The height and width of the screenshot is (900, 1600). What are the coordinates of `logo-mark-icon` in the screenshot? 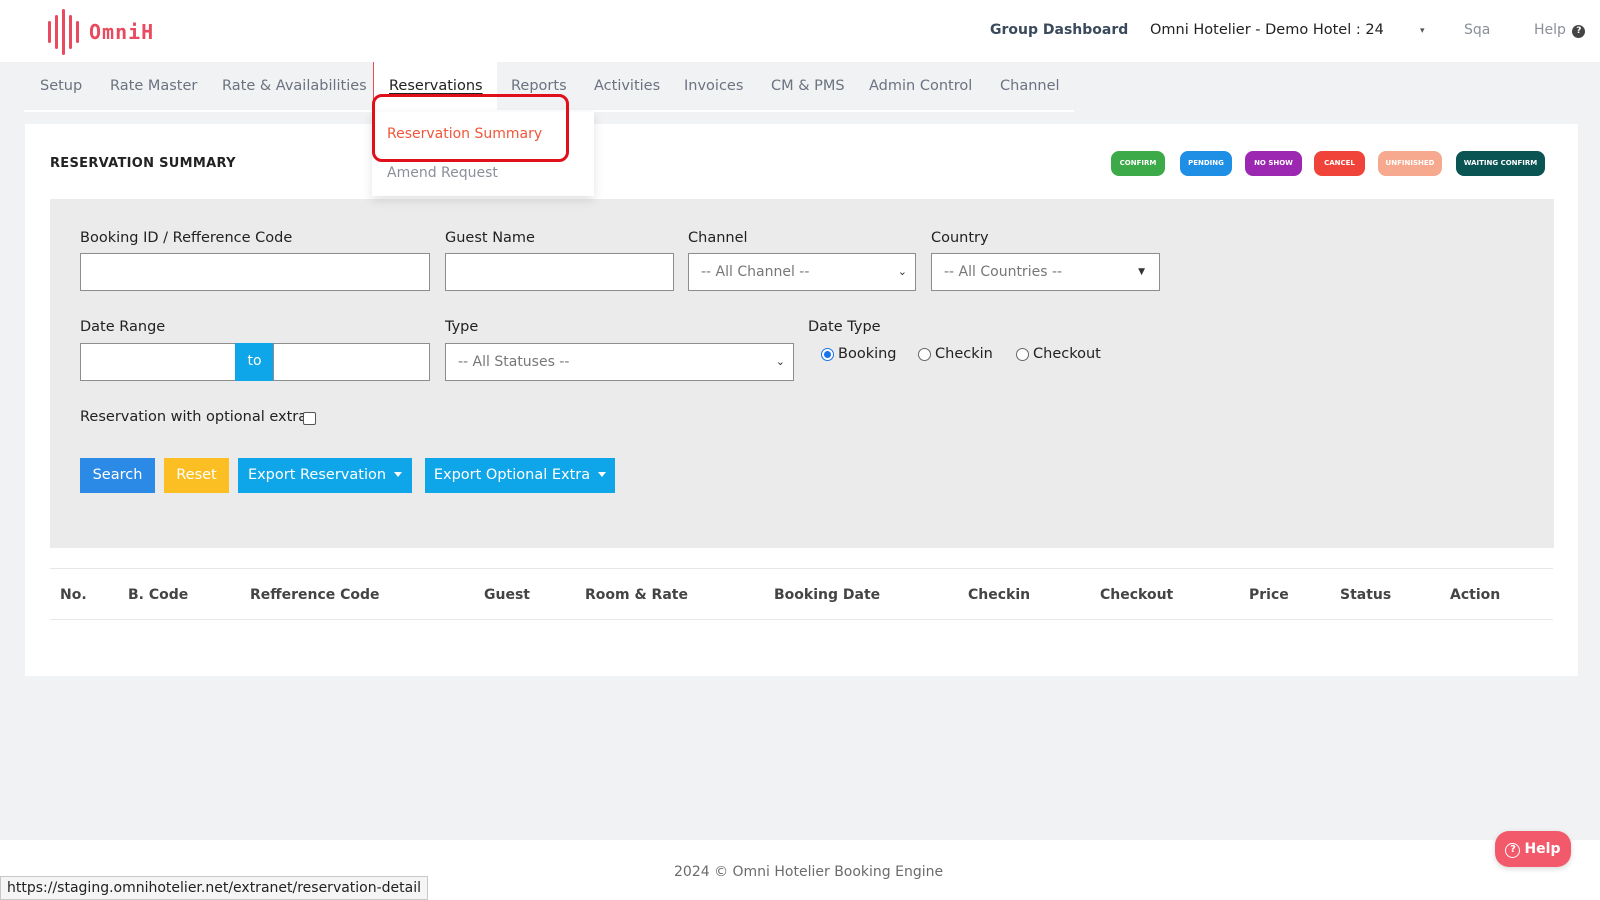 It's located at (63, 32).